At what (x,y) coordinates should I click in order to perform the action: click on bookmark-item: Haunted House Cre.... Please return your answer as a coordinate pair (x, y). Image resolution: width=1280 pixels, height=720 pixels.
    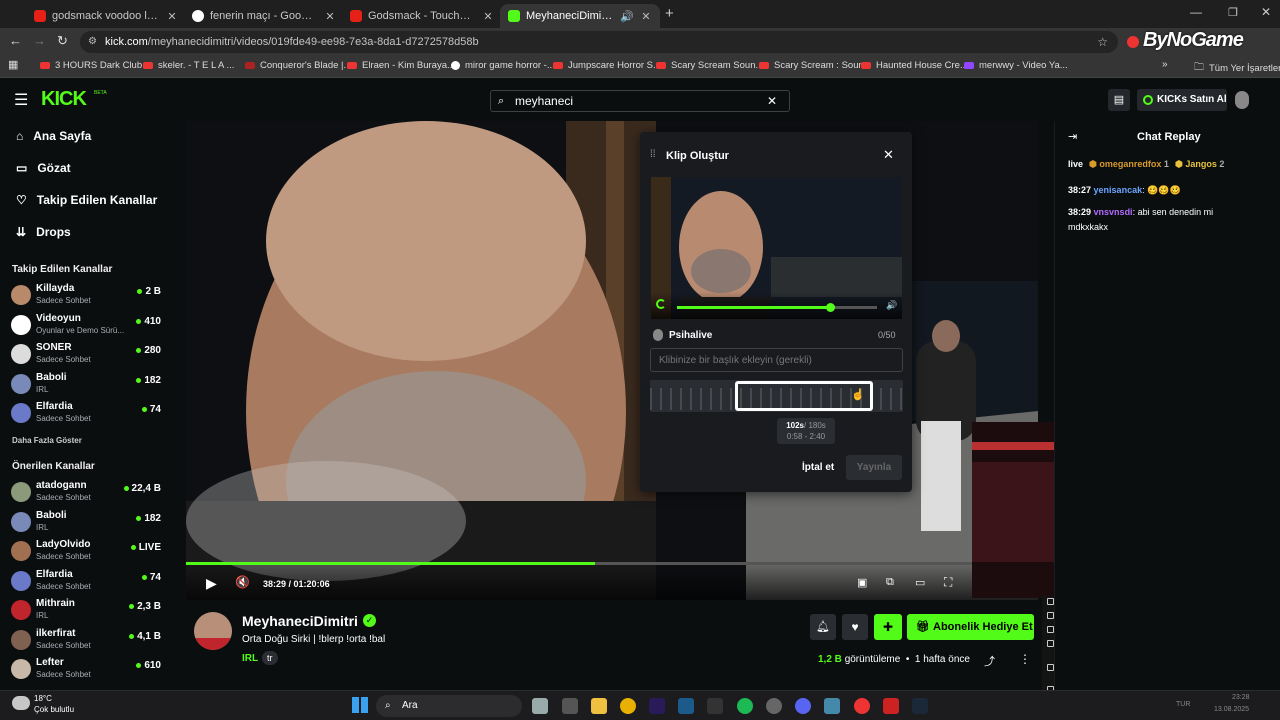
    Looking at the image, I should click on (914, 65).